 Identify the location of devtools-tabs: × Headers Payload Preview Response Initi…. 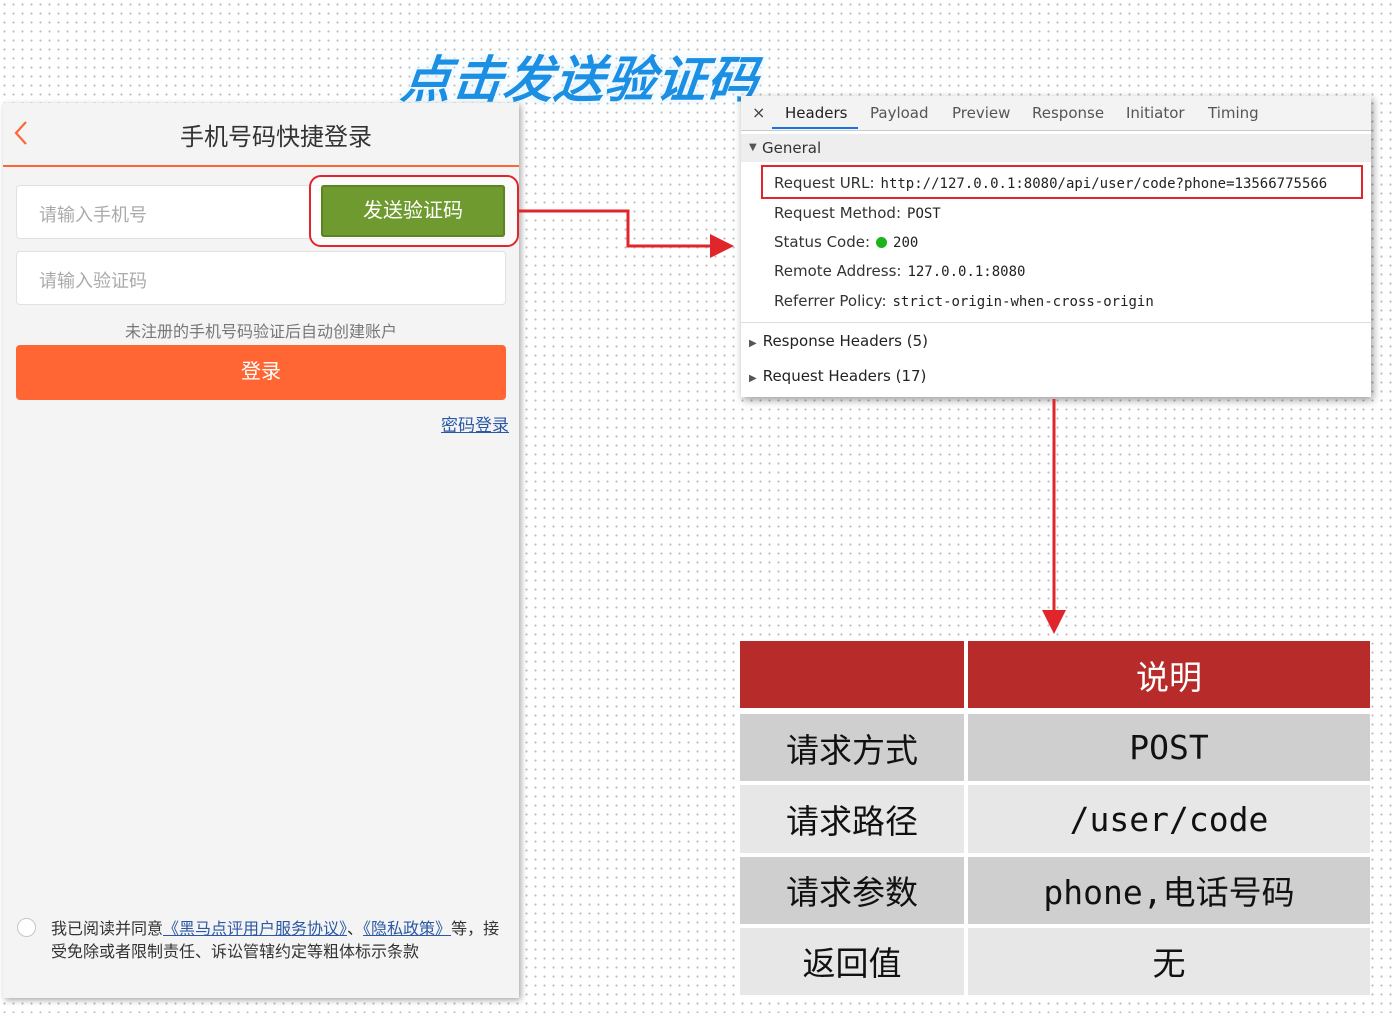
(1056, 113).